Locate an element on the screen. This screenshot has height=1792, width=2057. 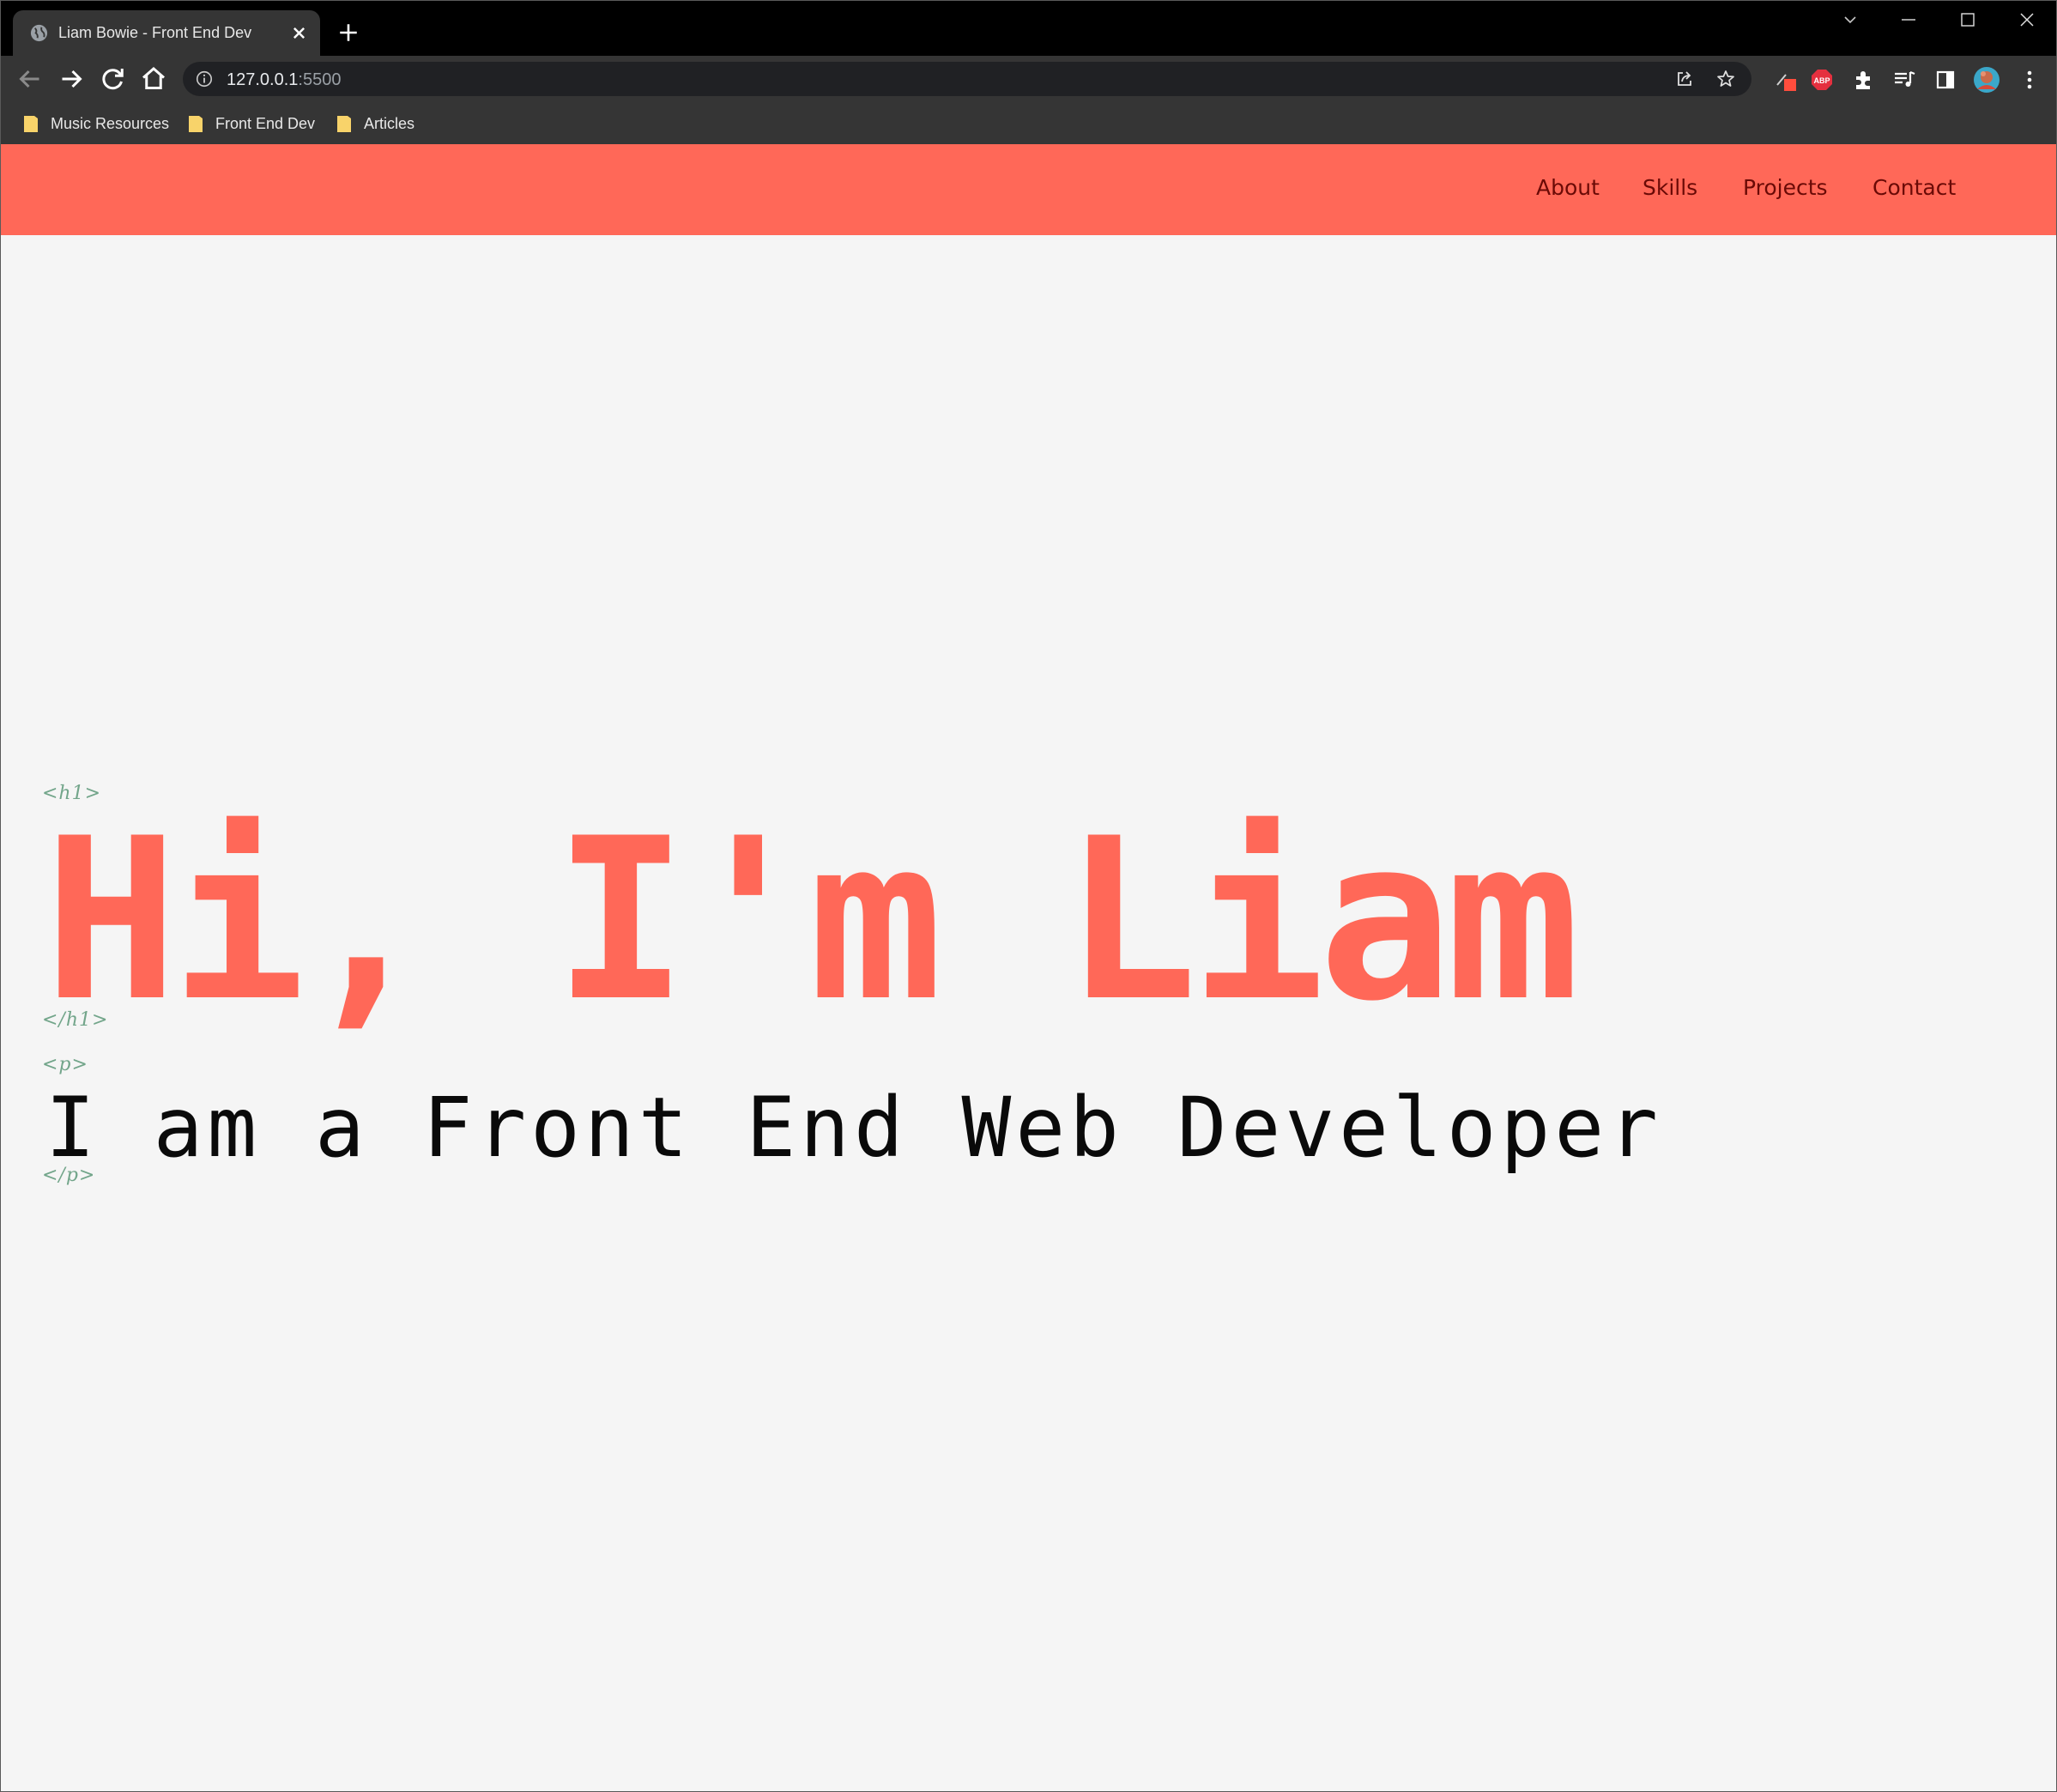
hero-subtitle: I am a Front End Web Developer is located at coordinates (853, 1128).